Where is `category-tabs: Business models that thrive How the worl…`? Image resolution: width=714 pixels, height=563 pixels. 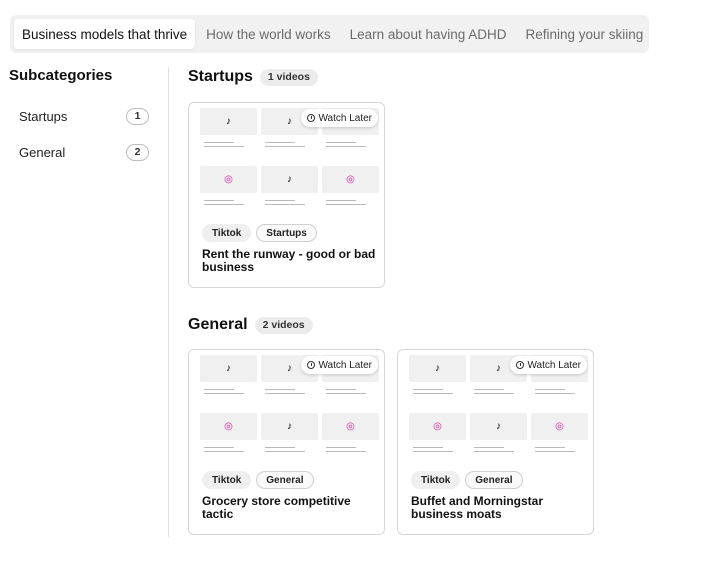 category-tabs: Business models that thrive How the worl… is located at coordinates (329, 34).